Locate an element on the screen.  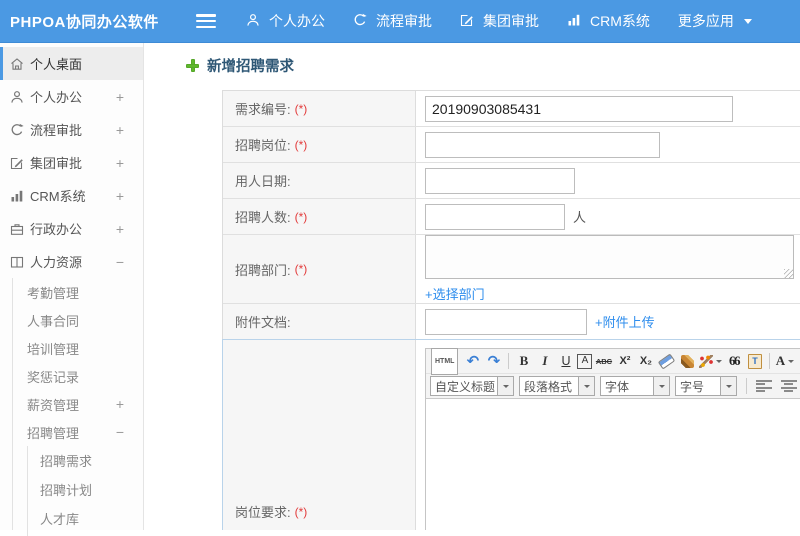
blockquote-button: 66 is located at coordinates (733, 361).